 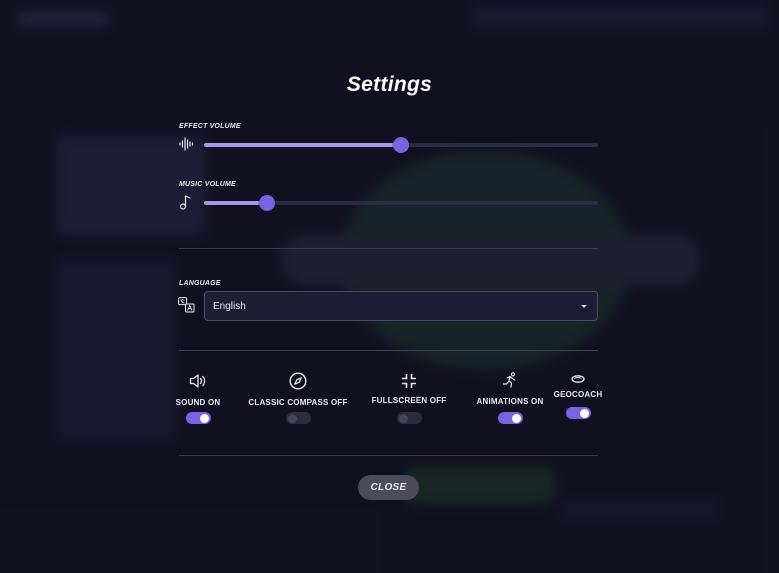 What do you see at coordinates (409, 389) in the screenshot?
I see `toggle-fullscreen: FULLSCREEN OFF` at bounding box center [409, 389].